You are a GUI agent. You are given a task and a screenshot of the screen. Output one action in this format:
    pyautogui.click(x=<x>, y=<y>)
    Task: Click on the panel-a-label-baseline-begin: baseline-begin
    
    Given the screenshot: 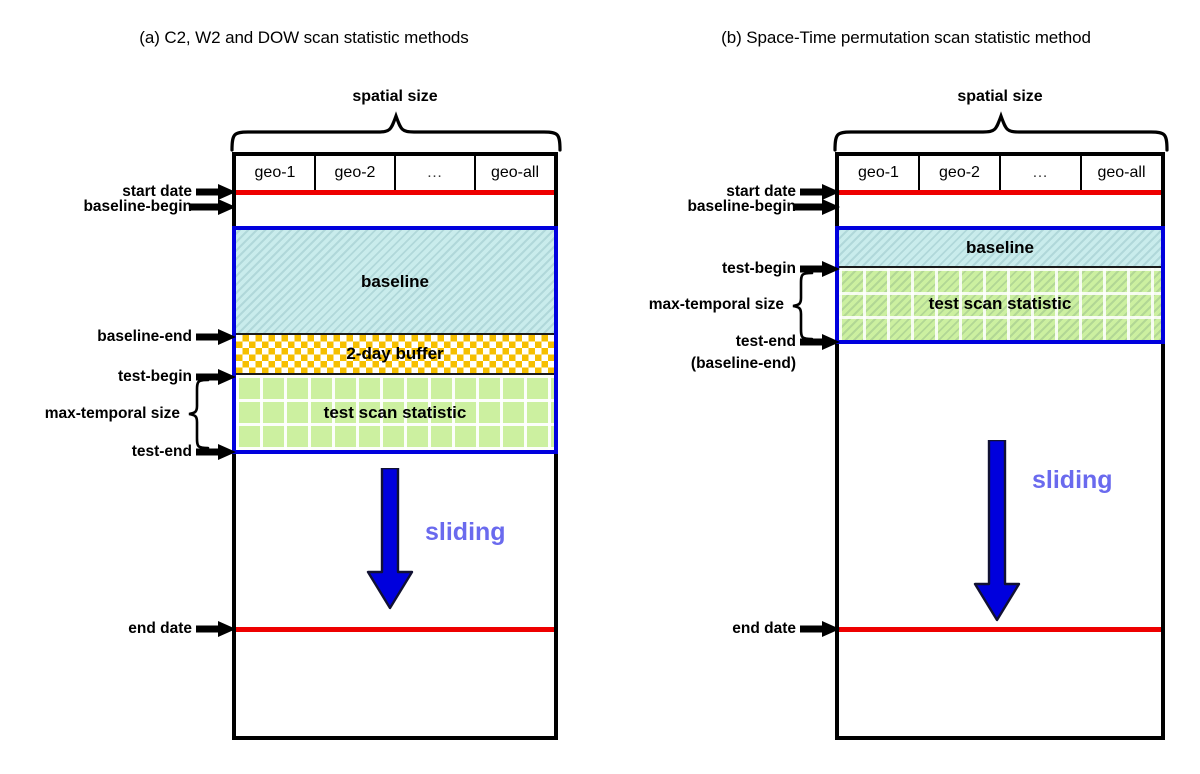 What is the action you would take?
    pyautogui.click(x=137, y=206)
    